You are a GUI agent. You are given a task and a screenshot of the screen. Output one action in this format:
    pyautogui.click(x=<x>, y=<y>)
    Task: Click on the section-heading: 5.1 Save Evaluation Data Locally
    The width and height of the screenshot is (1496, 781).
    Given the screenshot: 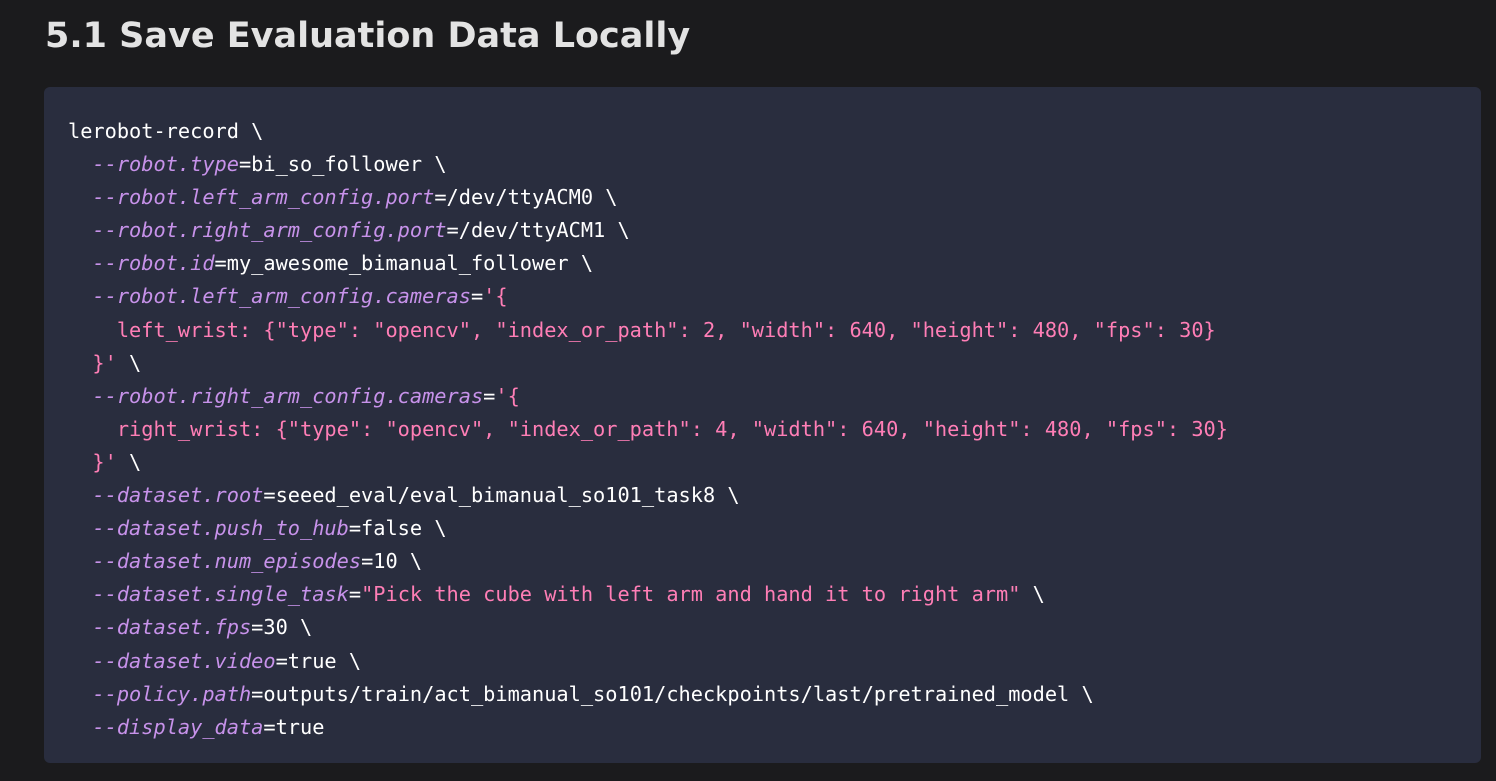 What is the action you would take?
    pyautogui.click(x=368, y=36)
    